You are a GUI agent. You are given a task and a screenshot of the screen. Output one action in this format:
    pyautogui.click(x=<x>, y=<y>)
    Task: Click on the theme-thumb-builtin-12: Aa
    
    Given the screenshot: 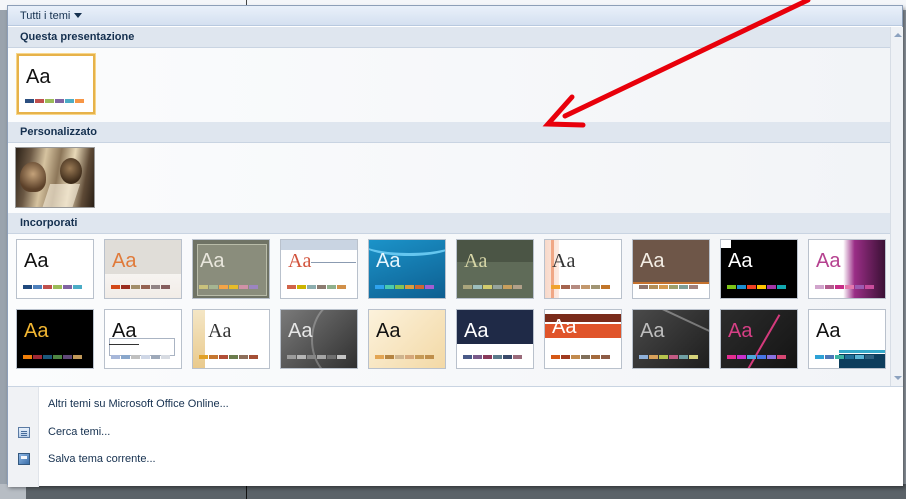 What is the action you would take?
    pyautogui.click(x=143, y=339)
    